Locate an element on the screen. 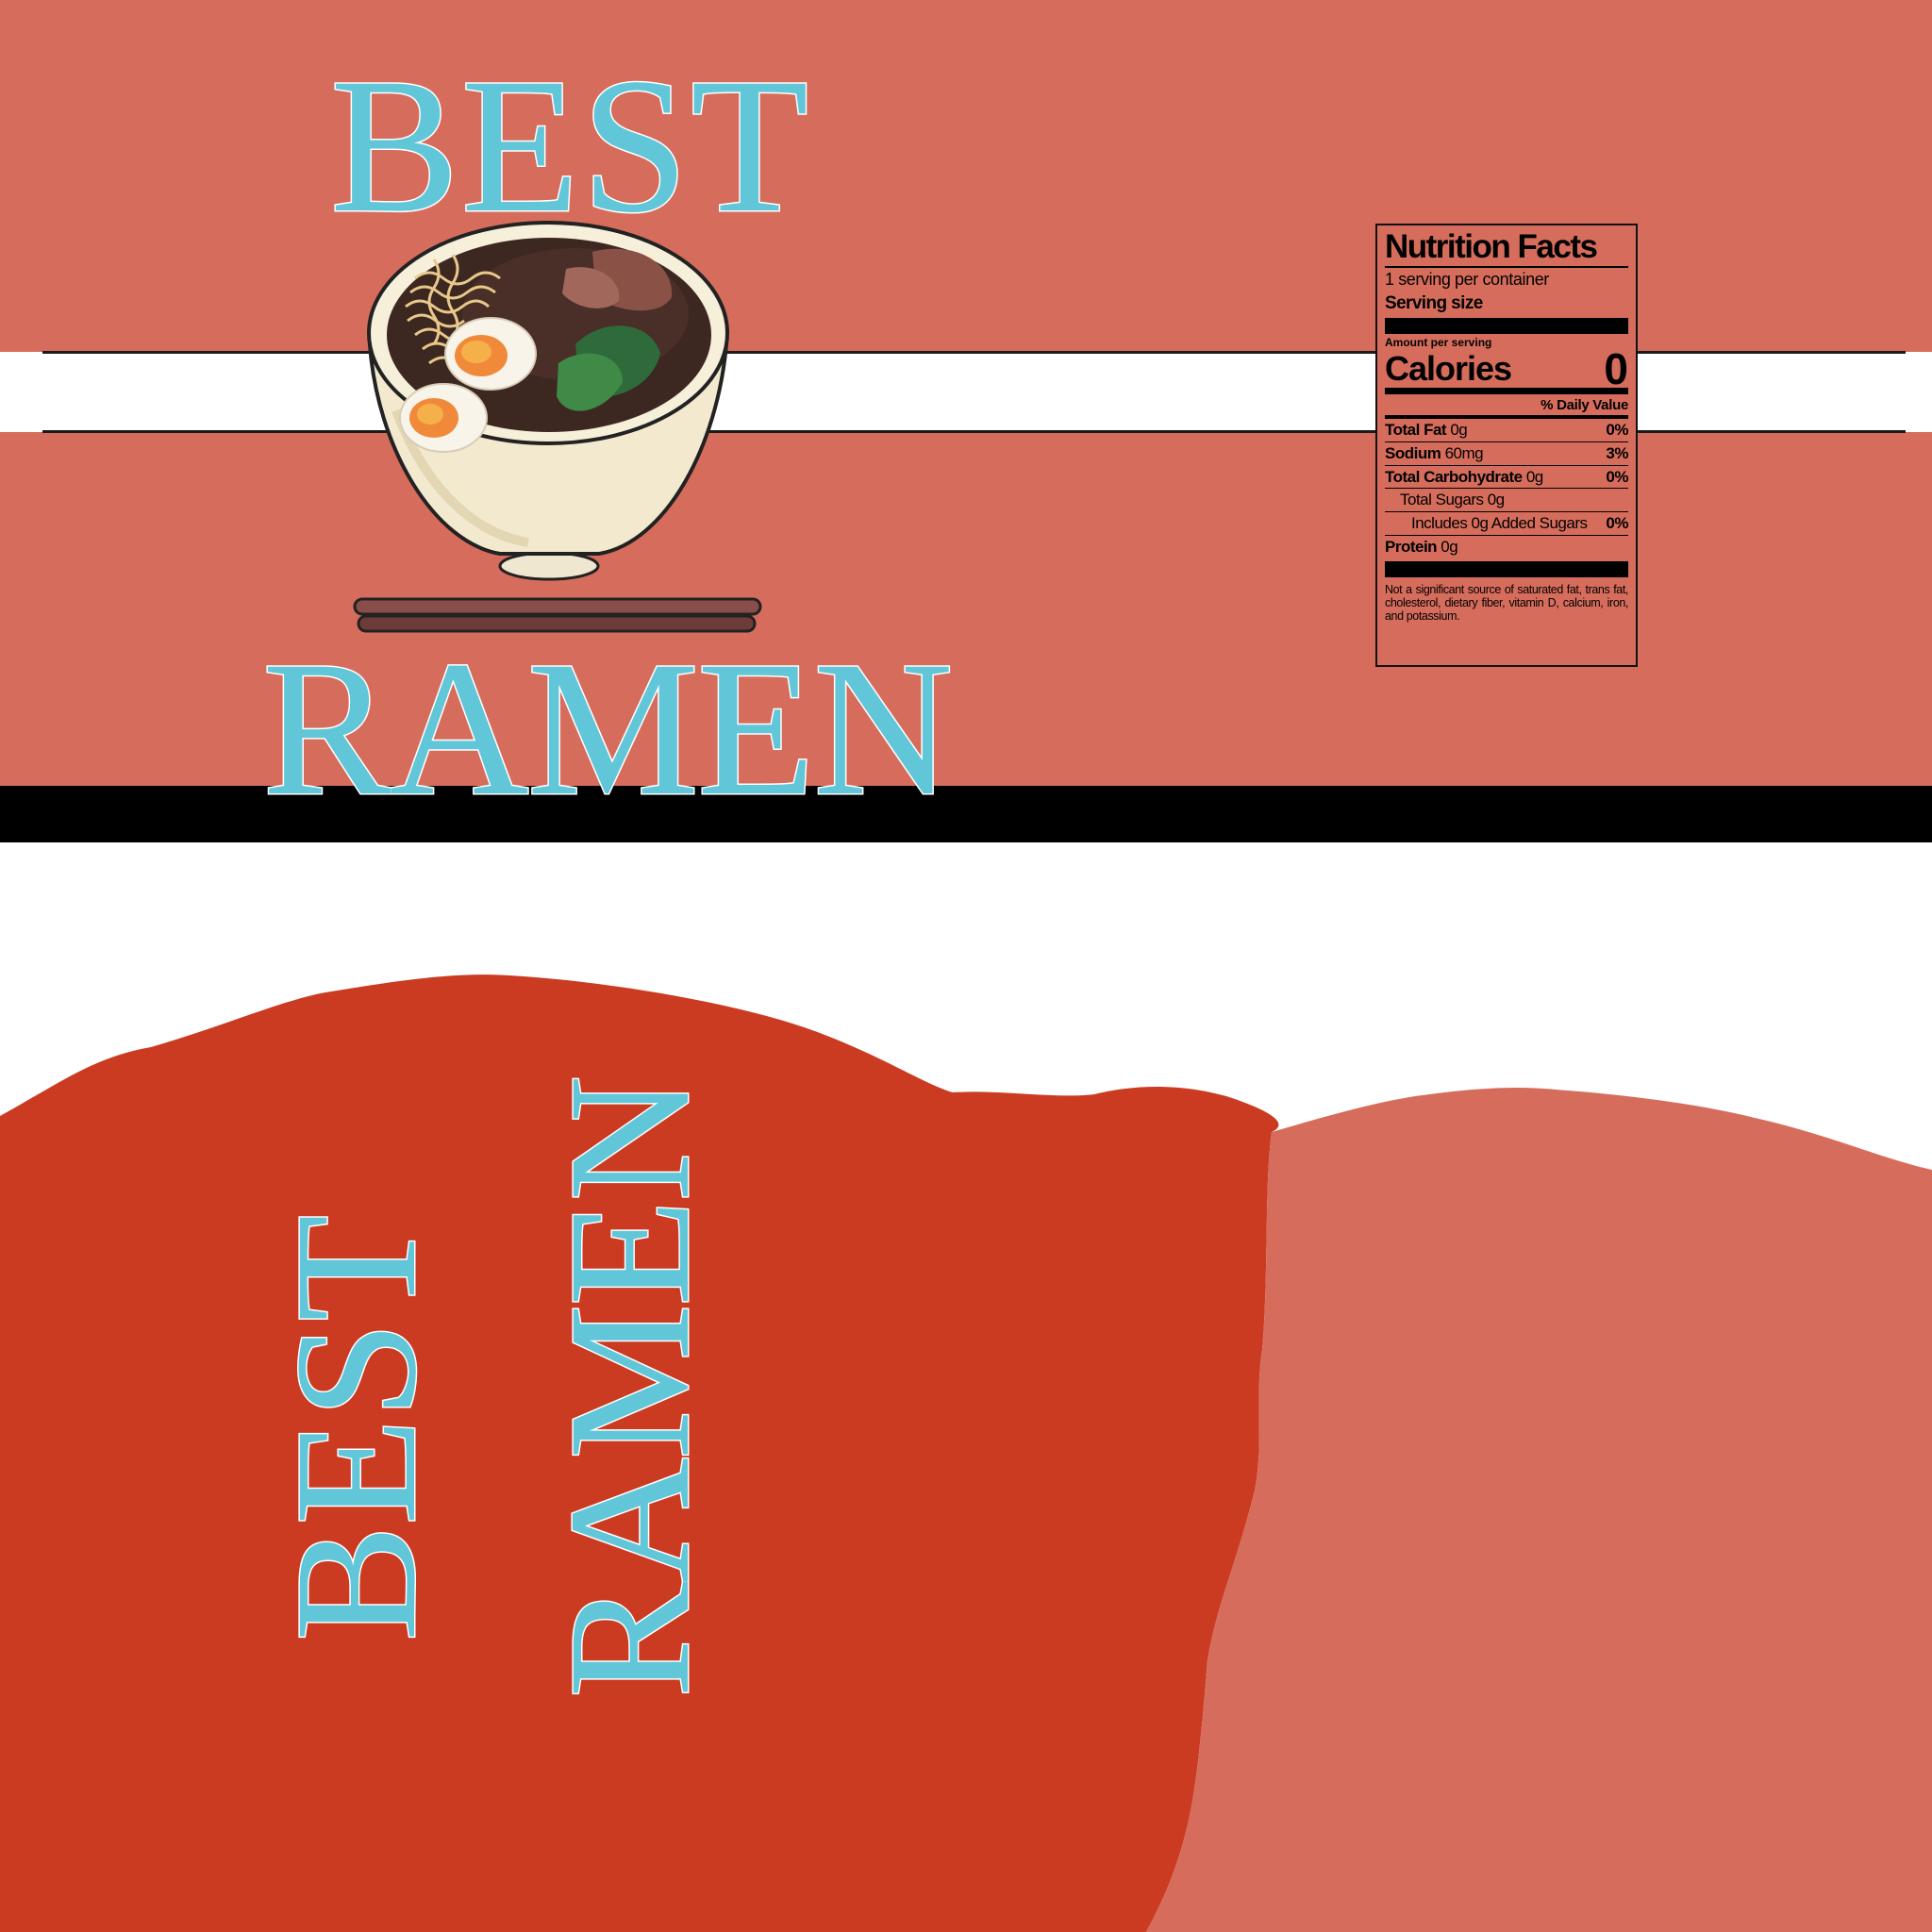  nutrient-row-total-fat: Total Fat 0g 0% is located at coordinates (1506, 431).